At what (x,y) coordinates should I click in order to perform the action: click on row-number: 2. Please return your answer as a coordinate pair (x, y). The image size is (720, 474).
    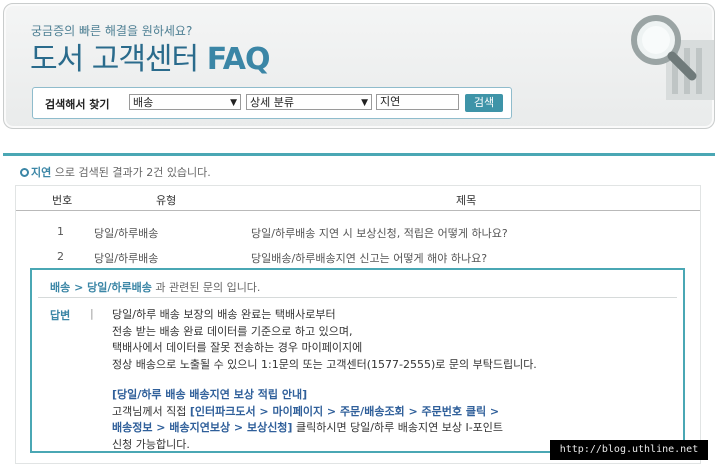
    Looking at the image, I should click on (60, 256).